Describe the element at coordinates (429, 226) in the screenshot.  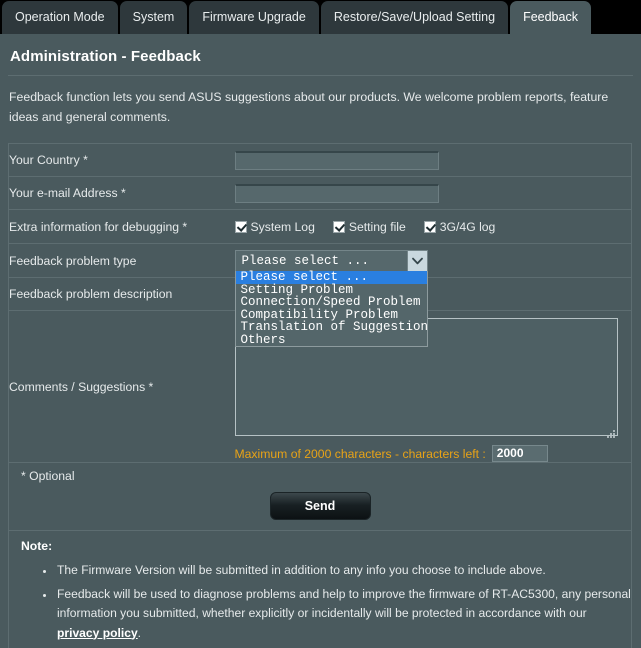
I see `checkbox-3g-4g-log` at that location.